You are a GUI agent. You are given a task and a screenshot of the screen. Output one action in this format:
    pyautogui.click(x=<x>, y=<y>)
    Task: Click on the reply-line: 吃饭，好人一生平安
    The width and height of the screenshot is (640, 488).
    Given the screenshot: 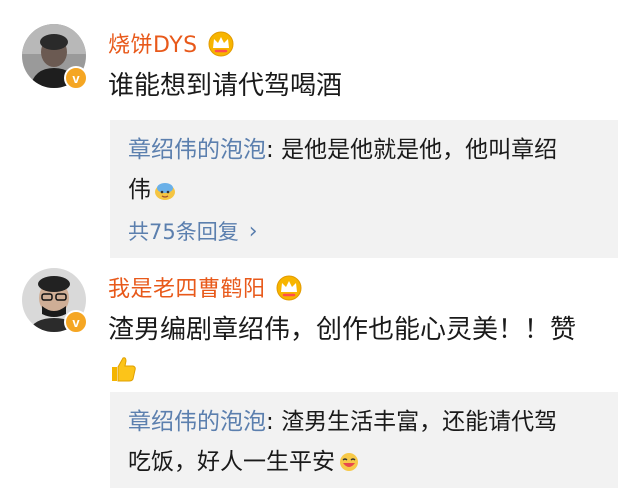 What is the action you would take?
    pyautogui.click(x=365, y=462)
    